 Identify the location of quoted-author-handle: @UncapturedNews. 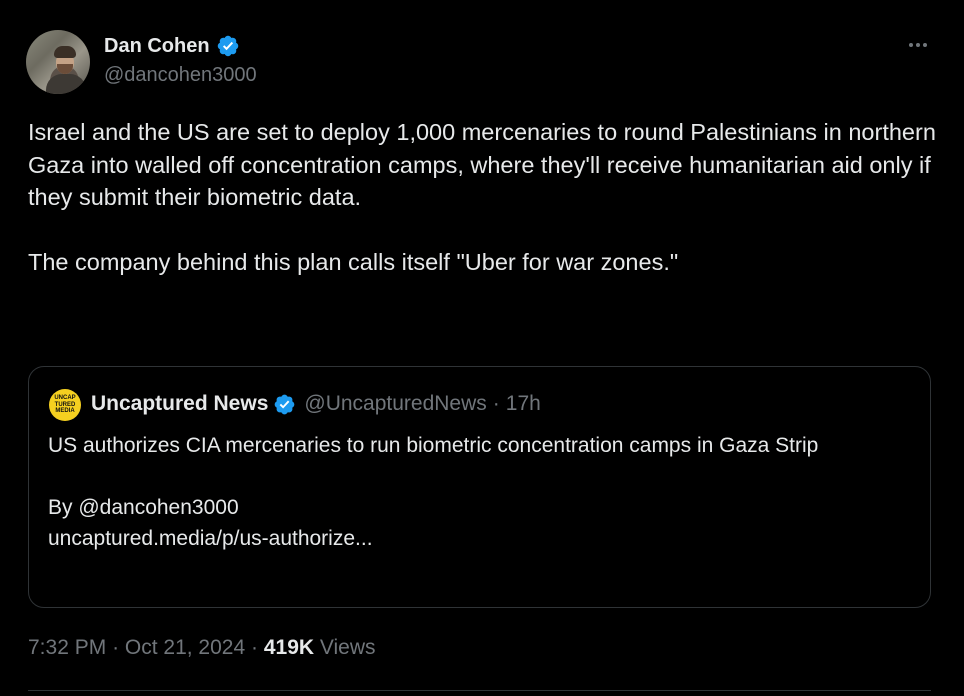
(395, 404).